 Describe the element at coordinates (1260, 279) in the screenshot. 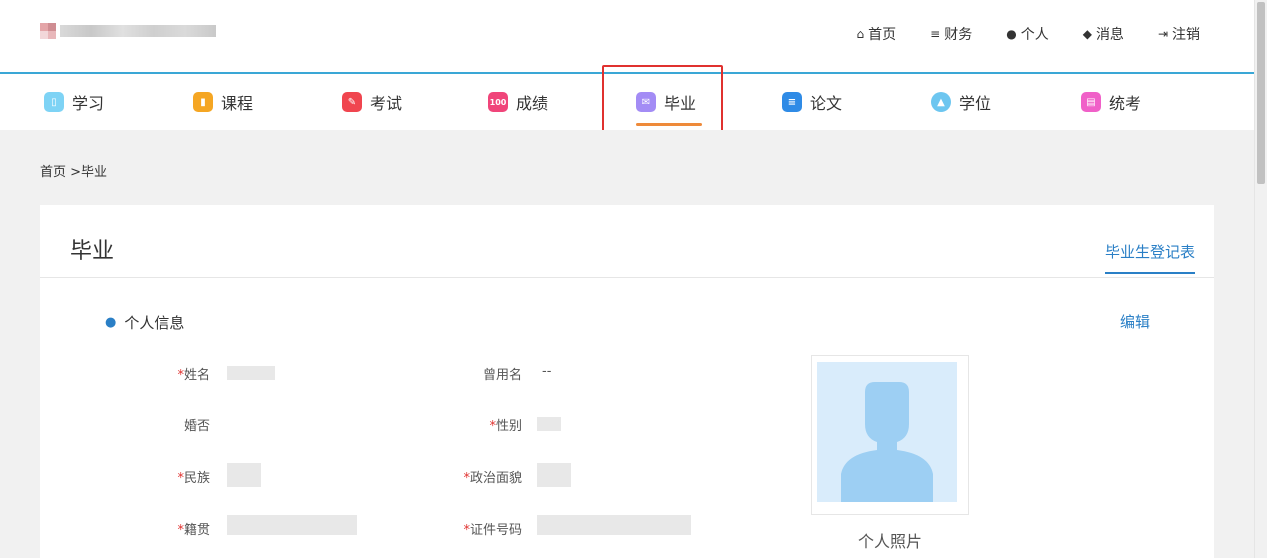

I see `page-scrollbar` at that location.